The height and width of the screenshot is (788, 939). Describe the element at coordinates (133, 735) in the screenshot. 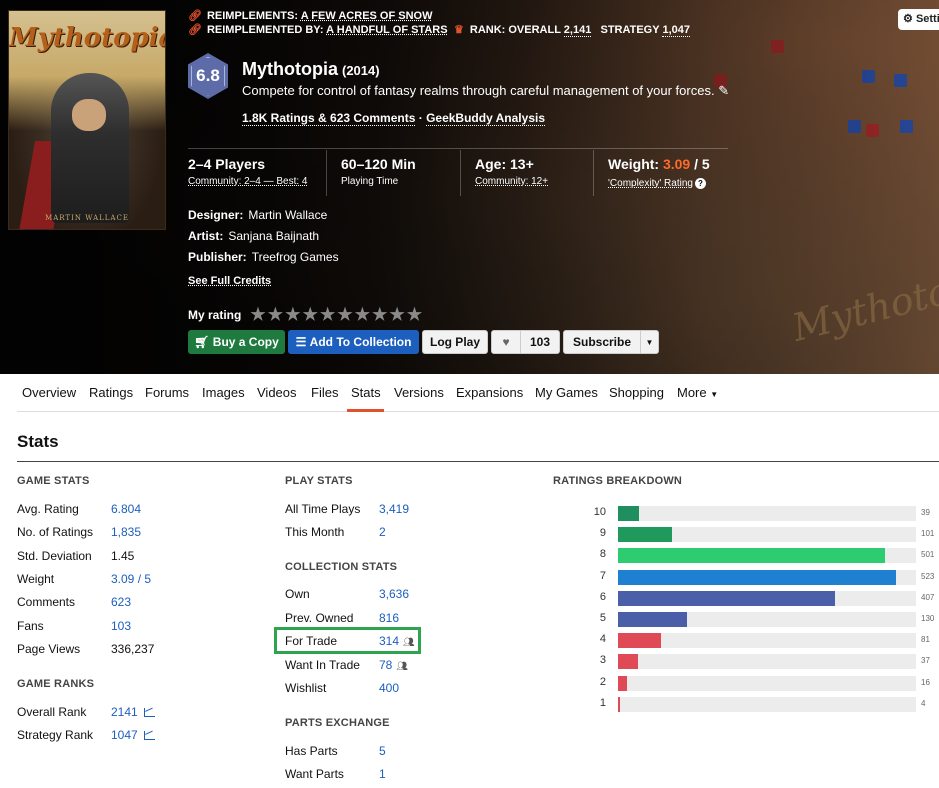

I see `strategy-rank-link: 1047` at that location.